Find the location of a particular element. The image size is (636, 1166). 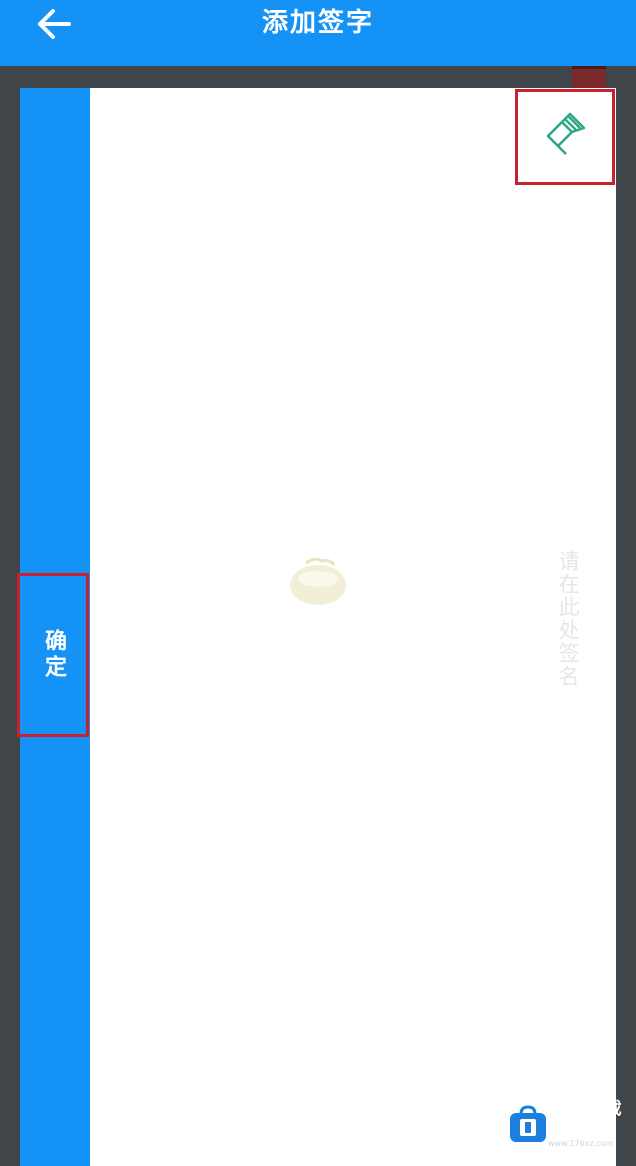

site-watermark: 176下载网 www.176xz.com is located at coordinates (570, 1123).